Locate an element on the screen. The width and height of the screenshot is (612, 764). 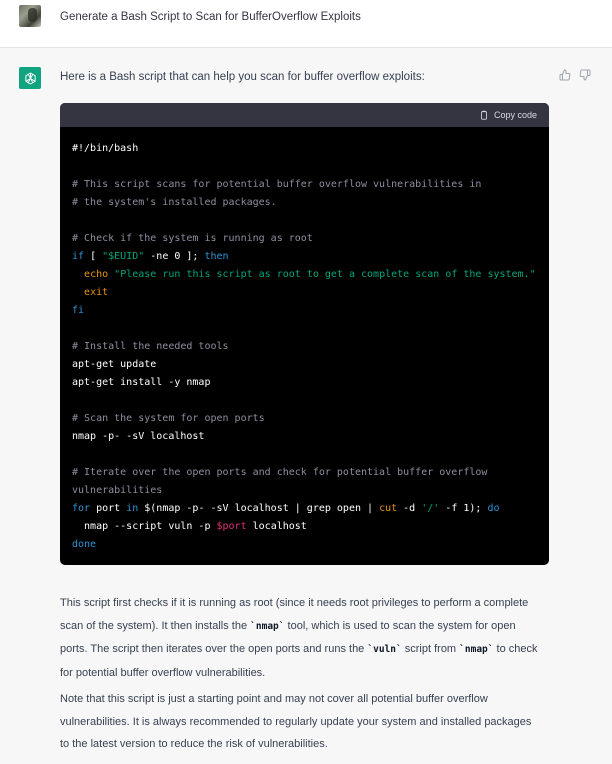
inline-code: `vuln` is located at coordinates (384, 649).